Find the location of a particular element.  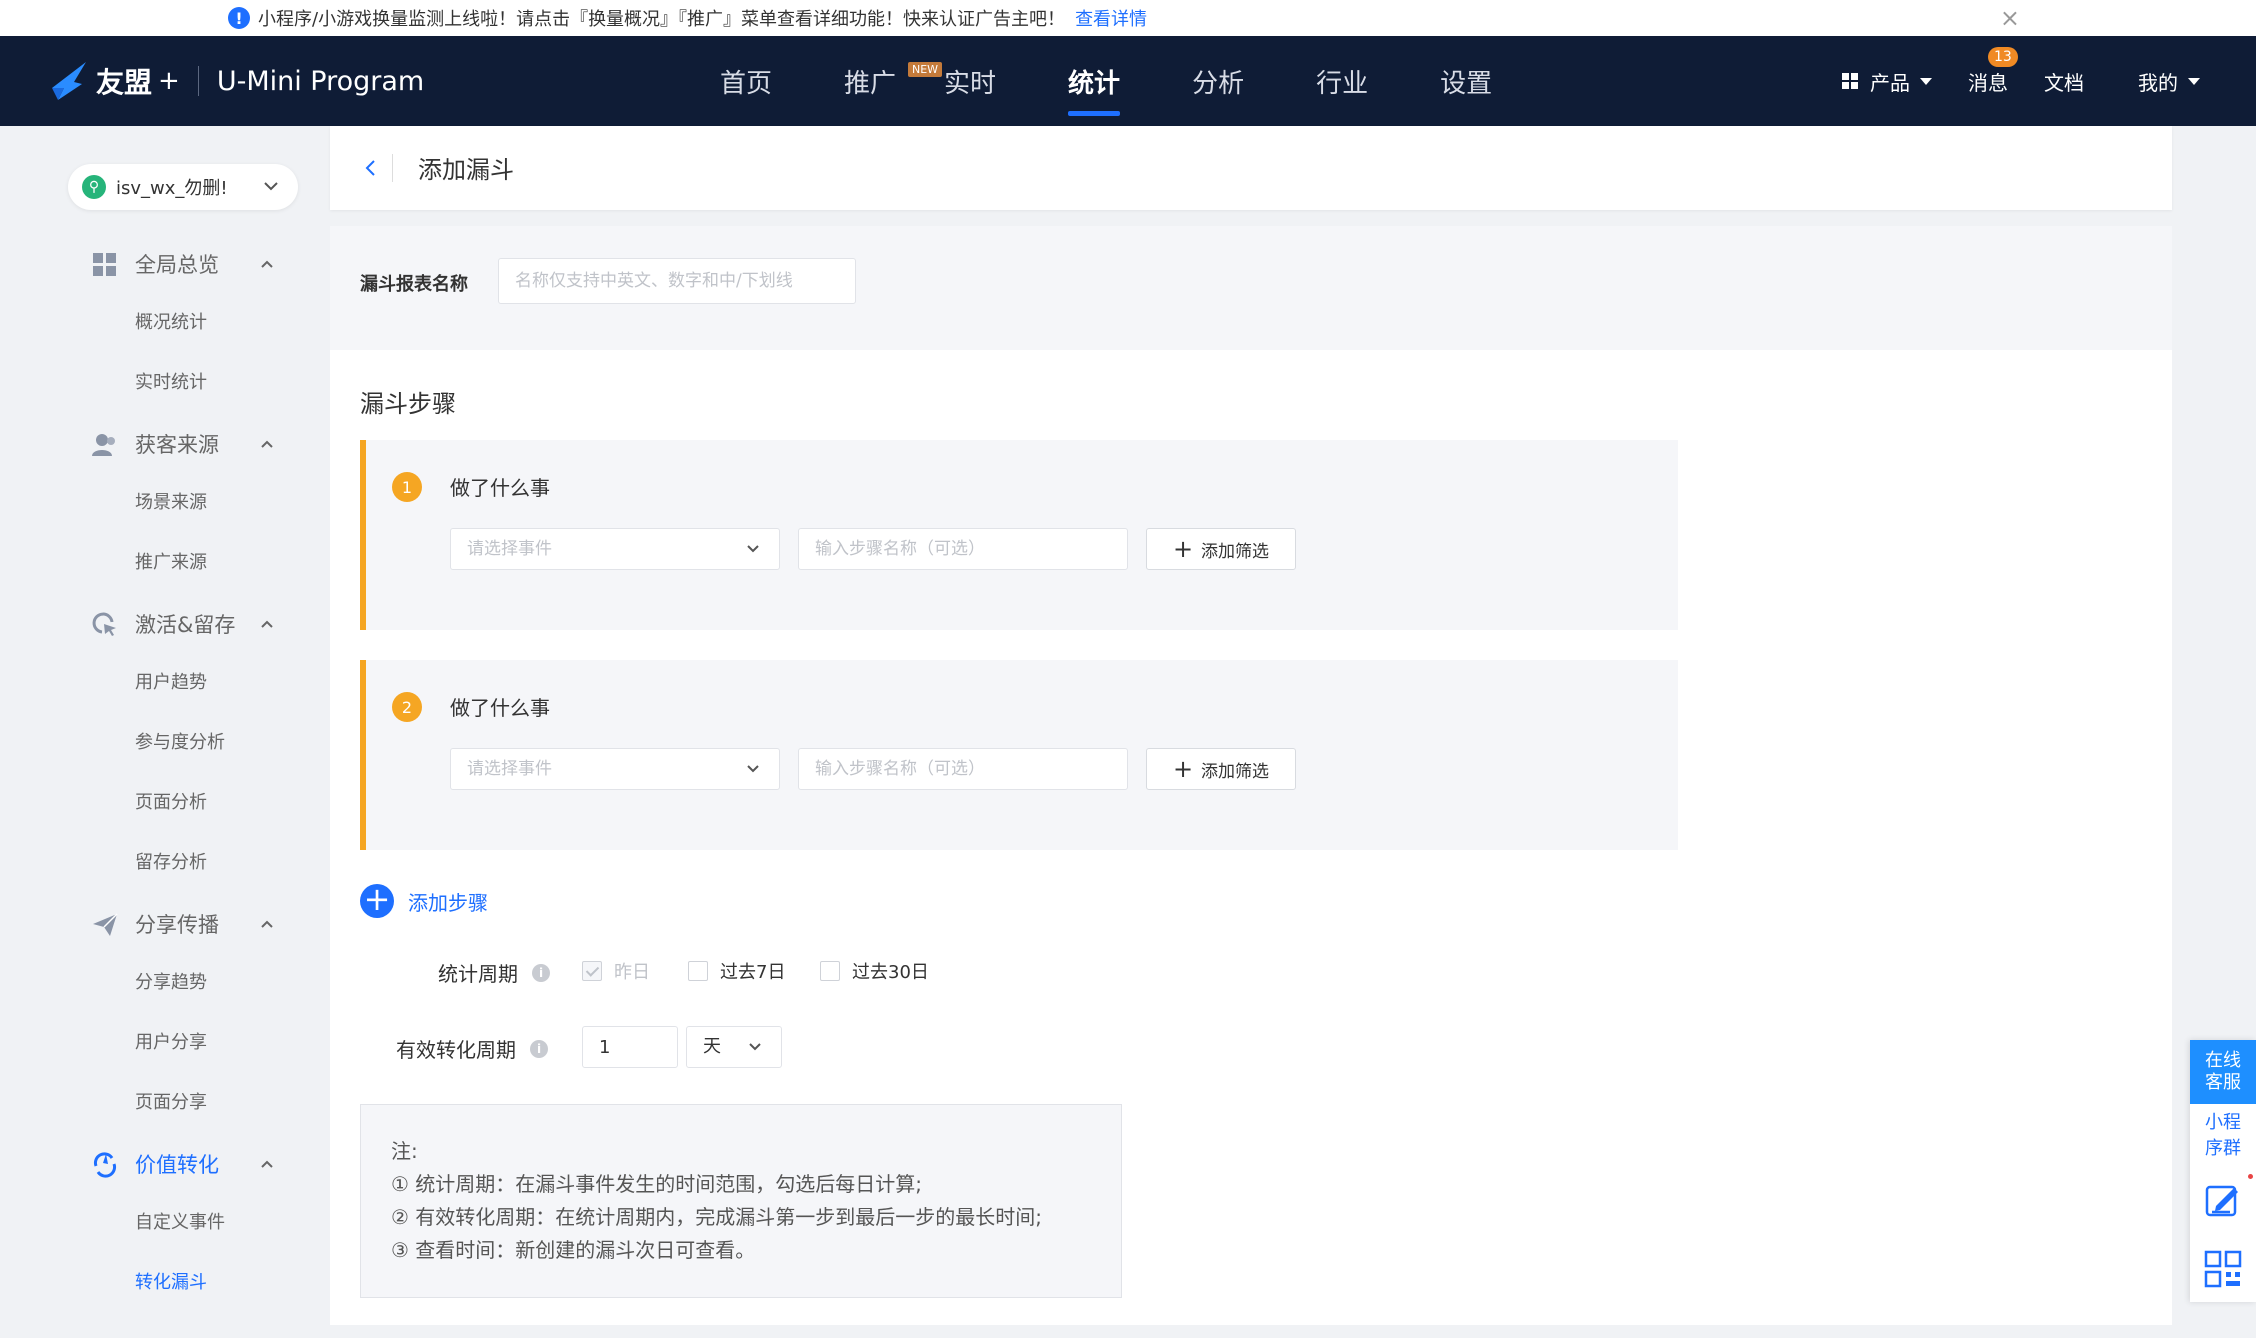

checkbox-box is located at coordinates (592, 971).